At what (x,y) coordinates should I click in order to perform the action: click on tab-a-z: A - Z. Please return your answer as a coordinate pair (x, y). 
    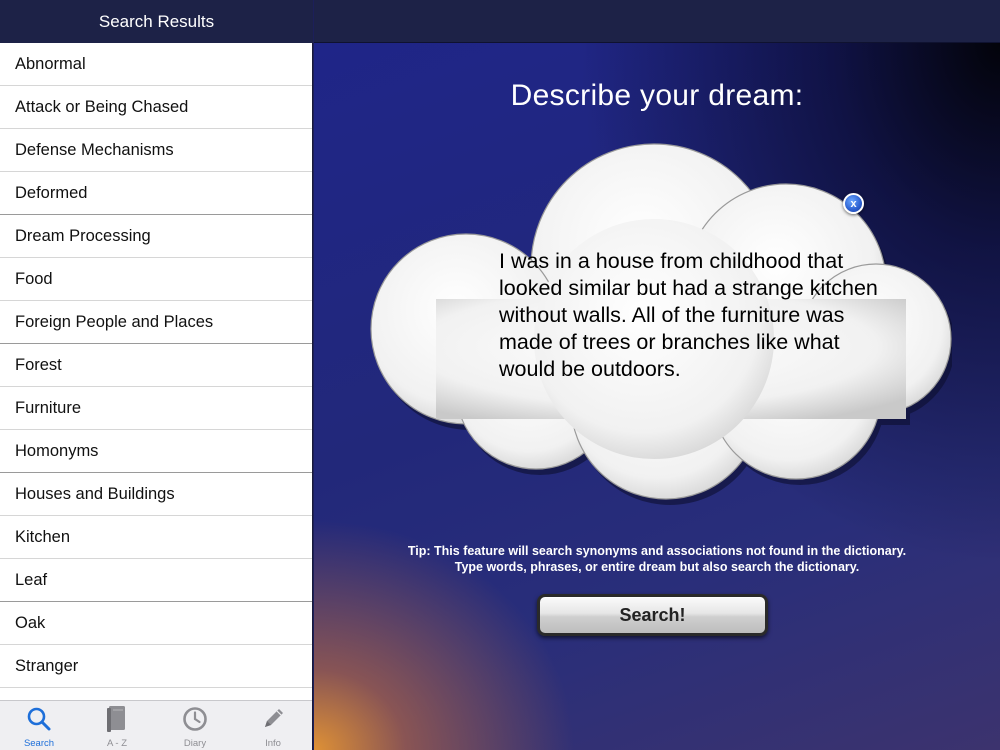
    Looking at the image, I should click on (117, 725).